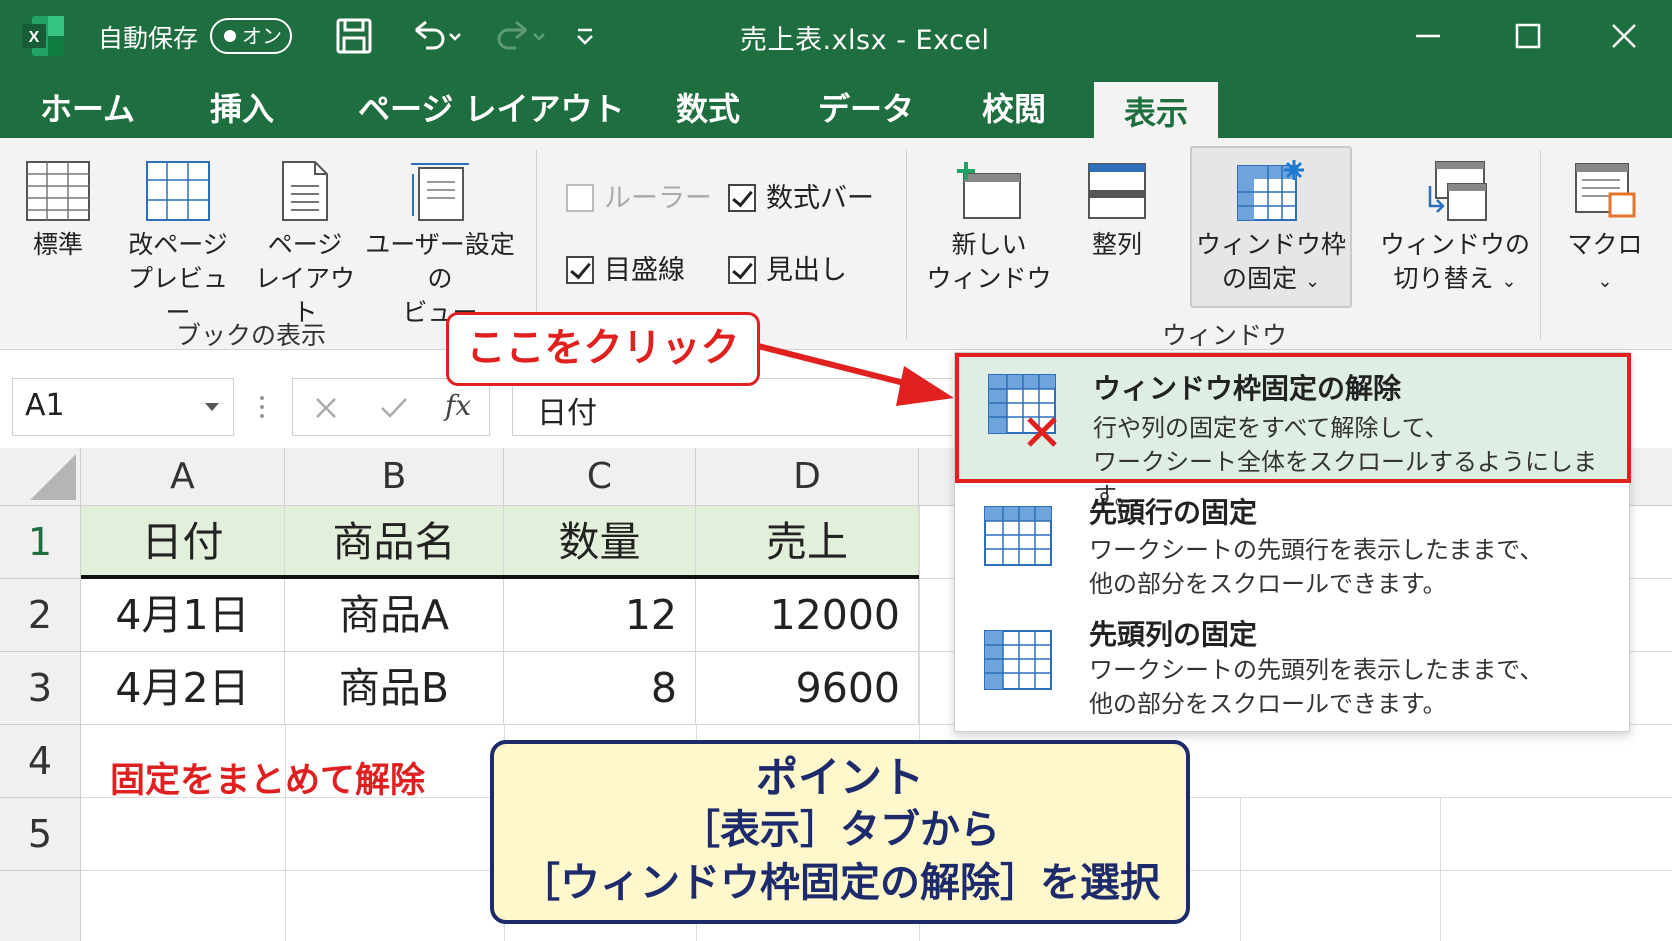  I want to click on cell-b1: 商品名, so click(394, 542).